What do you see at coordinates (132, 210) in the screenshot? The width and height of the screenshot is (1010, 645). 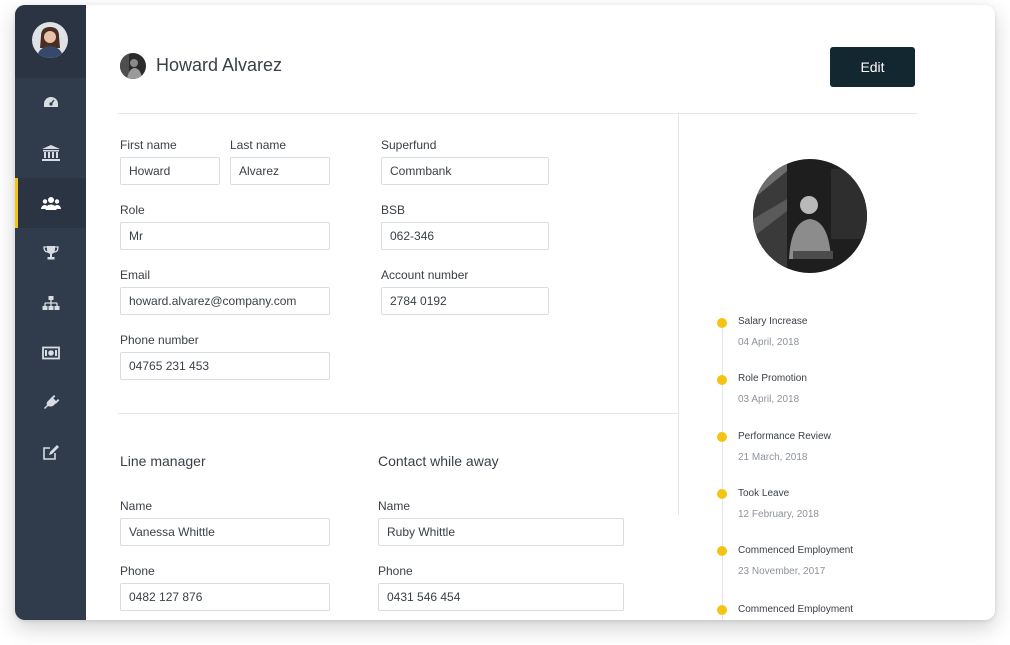 I see `role-label: Role` at bounding box center [132, 210].